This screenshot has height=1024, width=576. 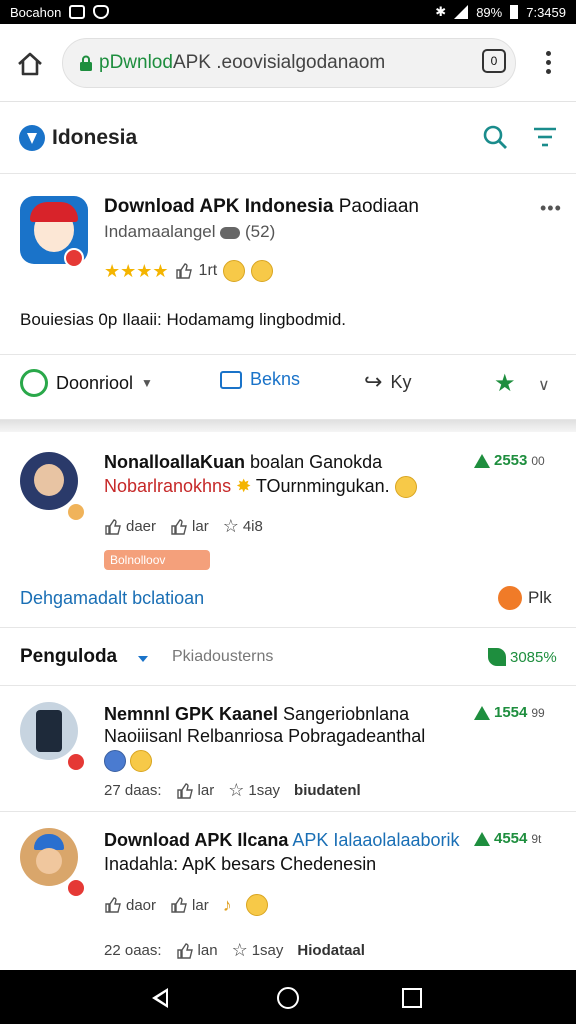 I want to click on search-icon, so click(x=495, y=137).